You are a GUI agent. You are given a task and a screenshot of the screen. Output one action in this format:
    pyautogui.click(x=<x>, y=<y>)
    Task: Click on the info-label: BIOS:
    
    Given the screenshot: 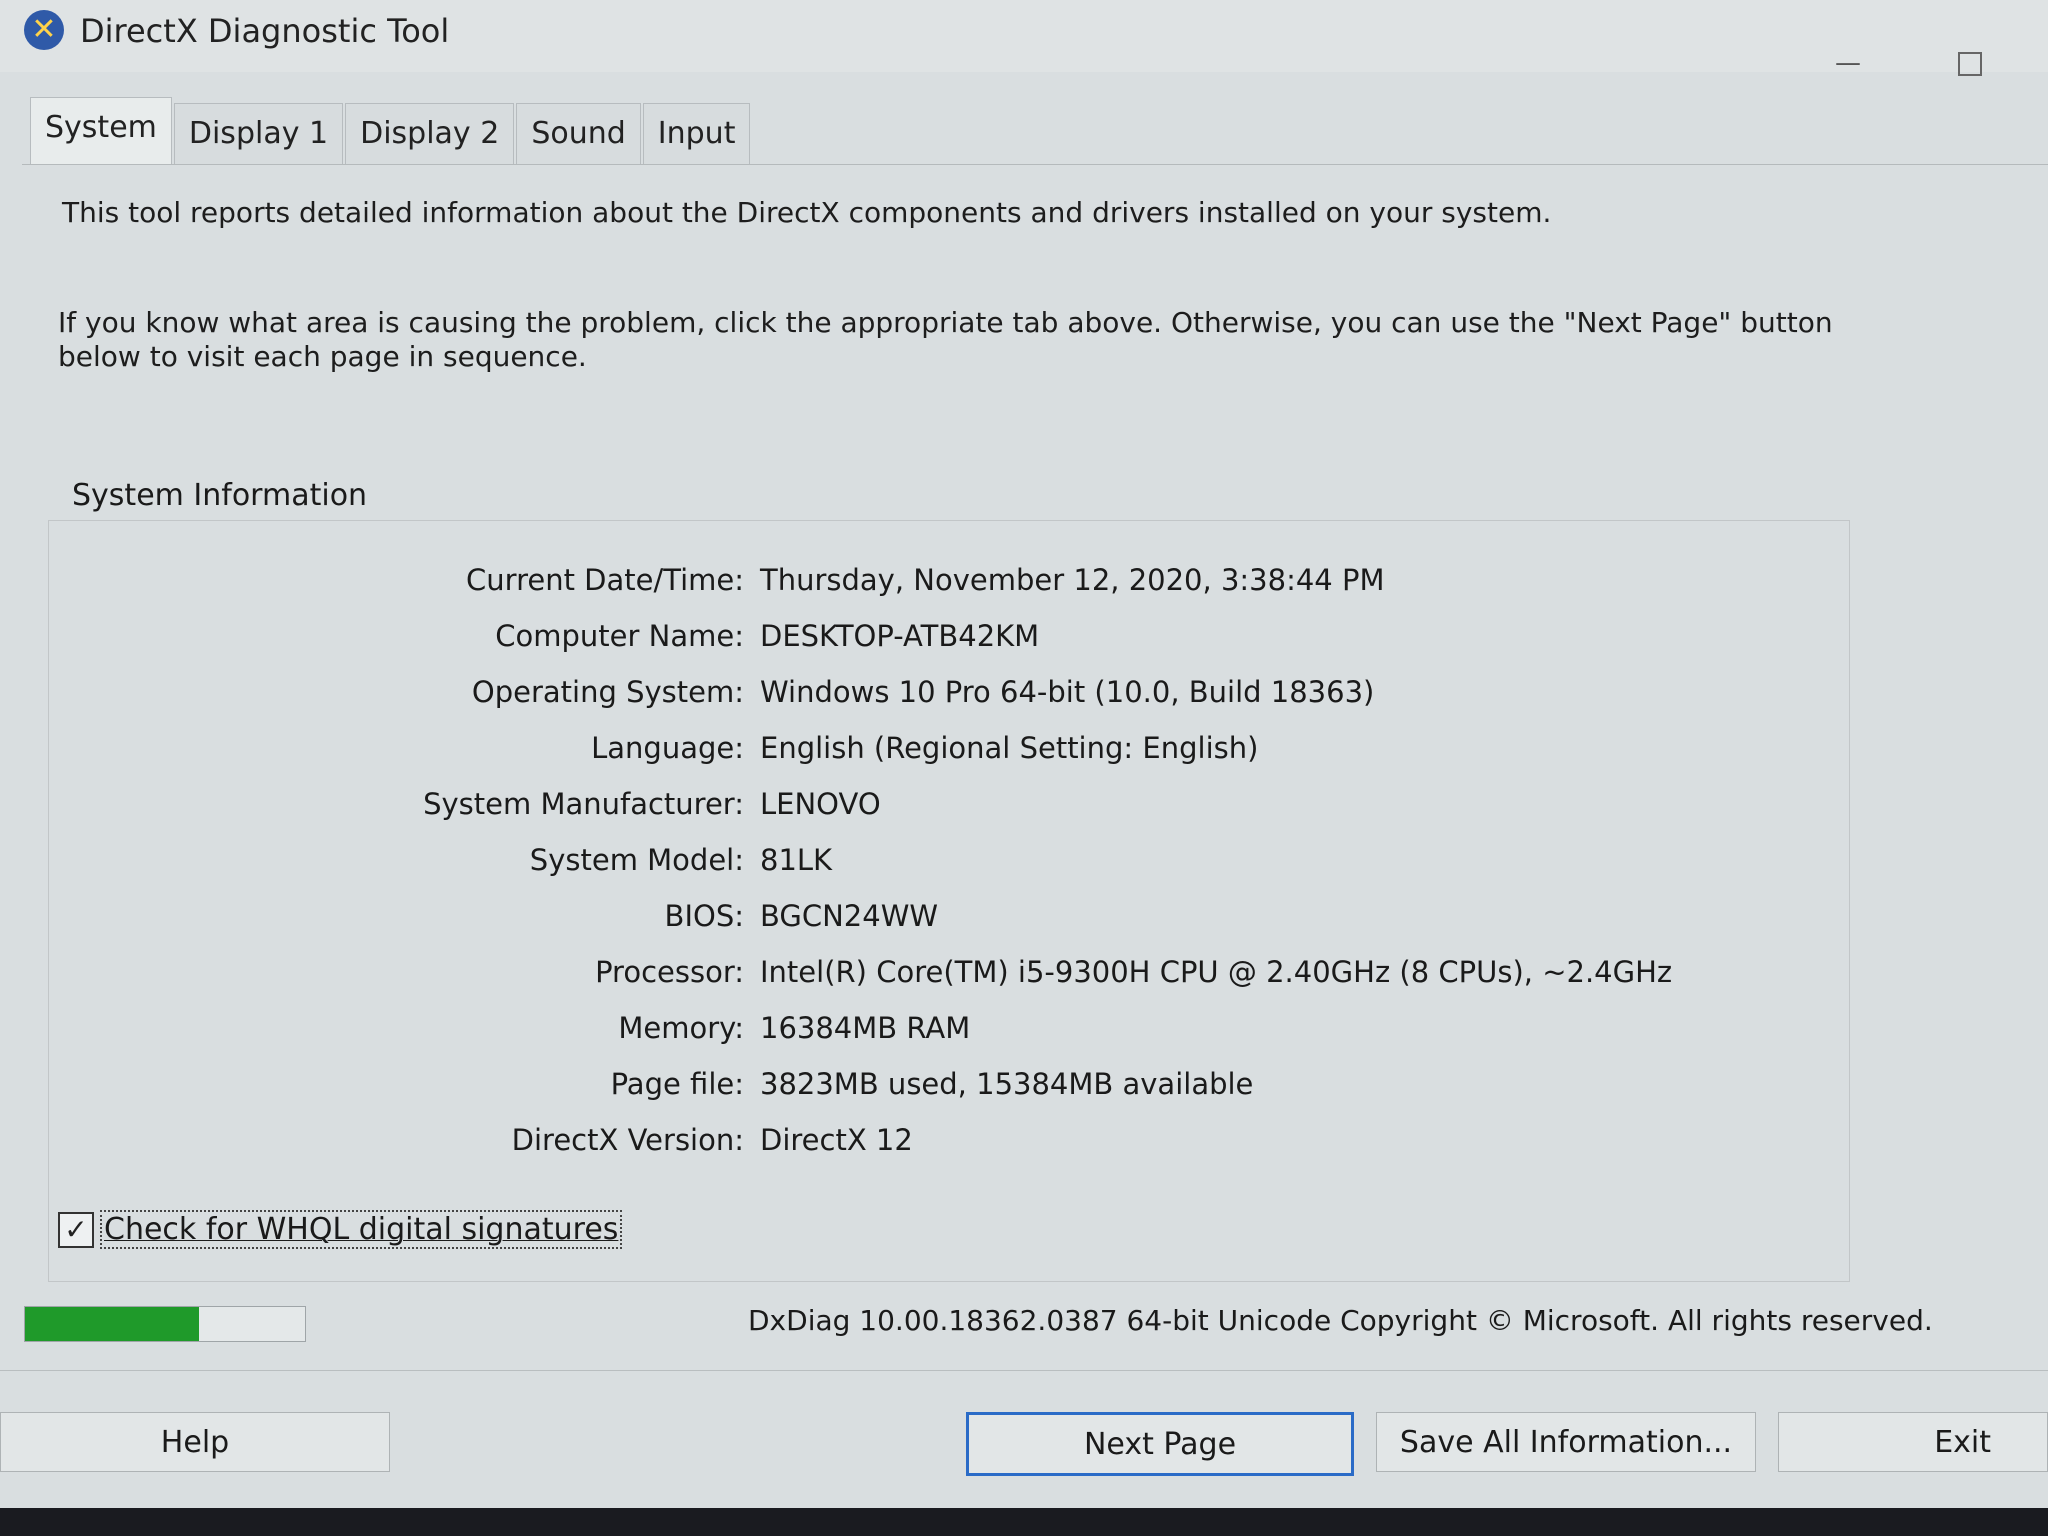 What is the action you would take?
    pyautogui.click(x=704, y=916)
    